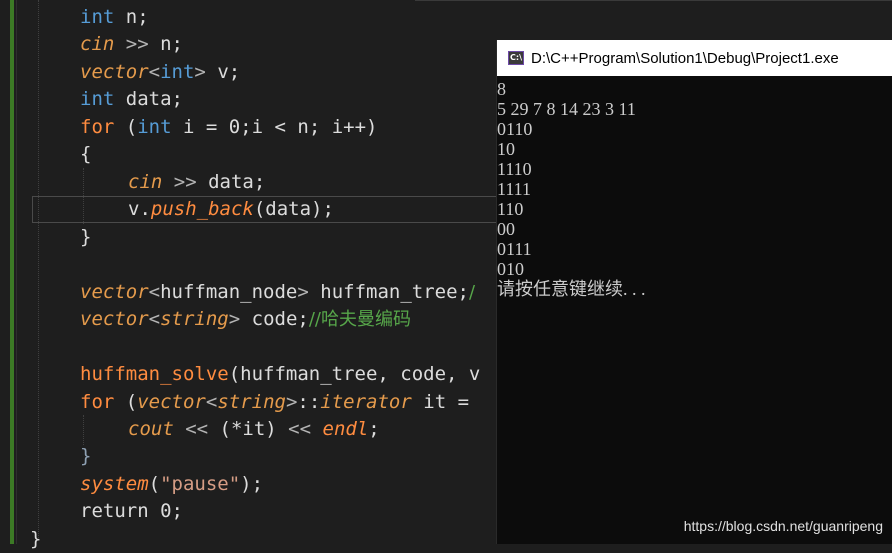 The width and height of the screenshot is (892, 553). What do you see at coordinates (151, 429) in the screenshot?
I see `code-token: cout` at bounding box center [151, 429].